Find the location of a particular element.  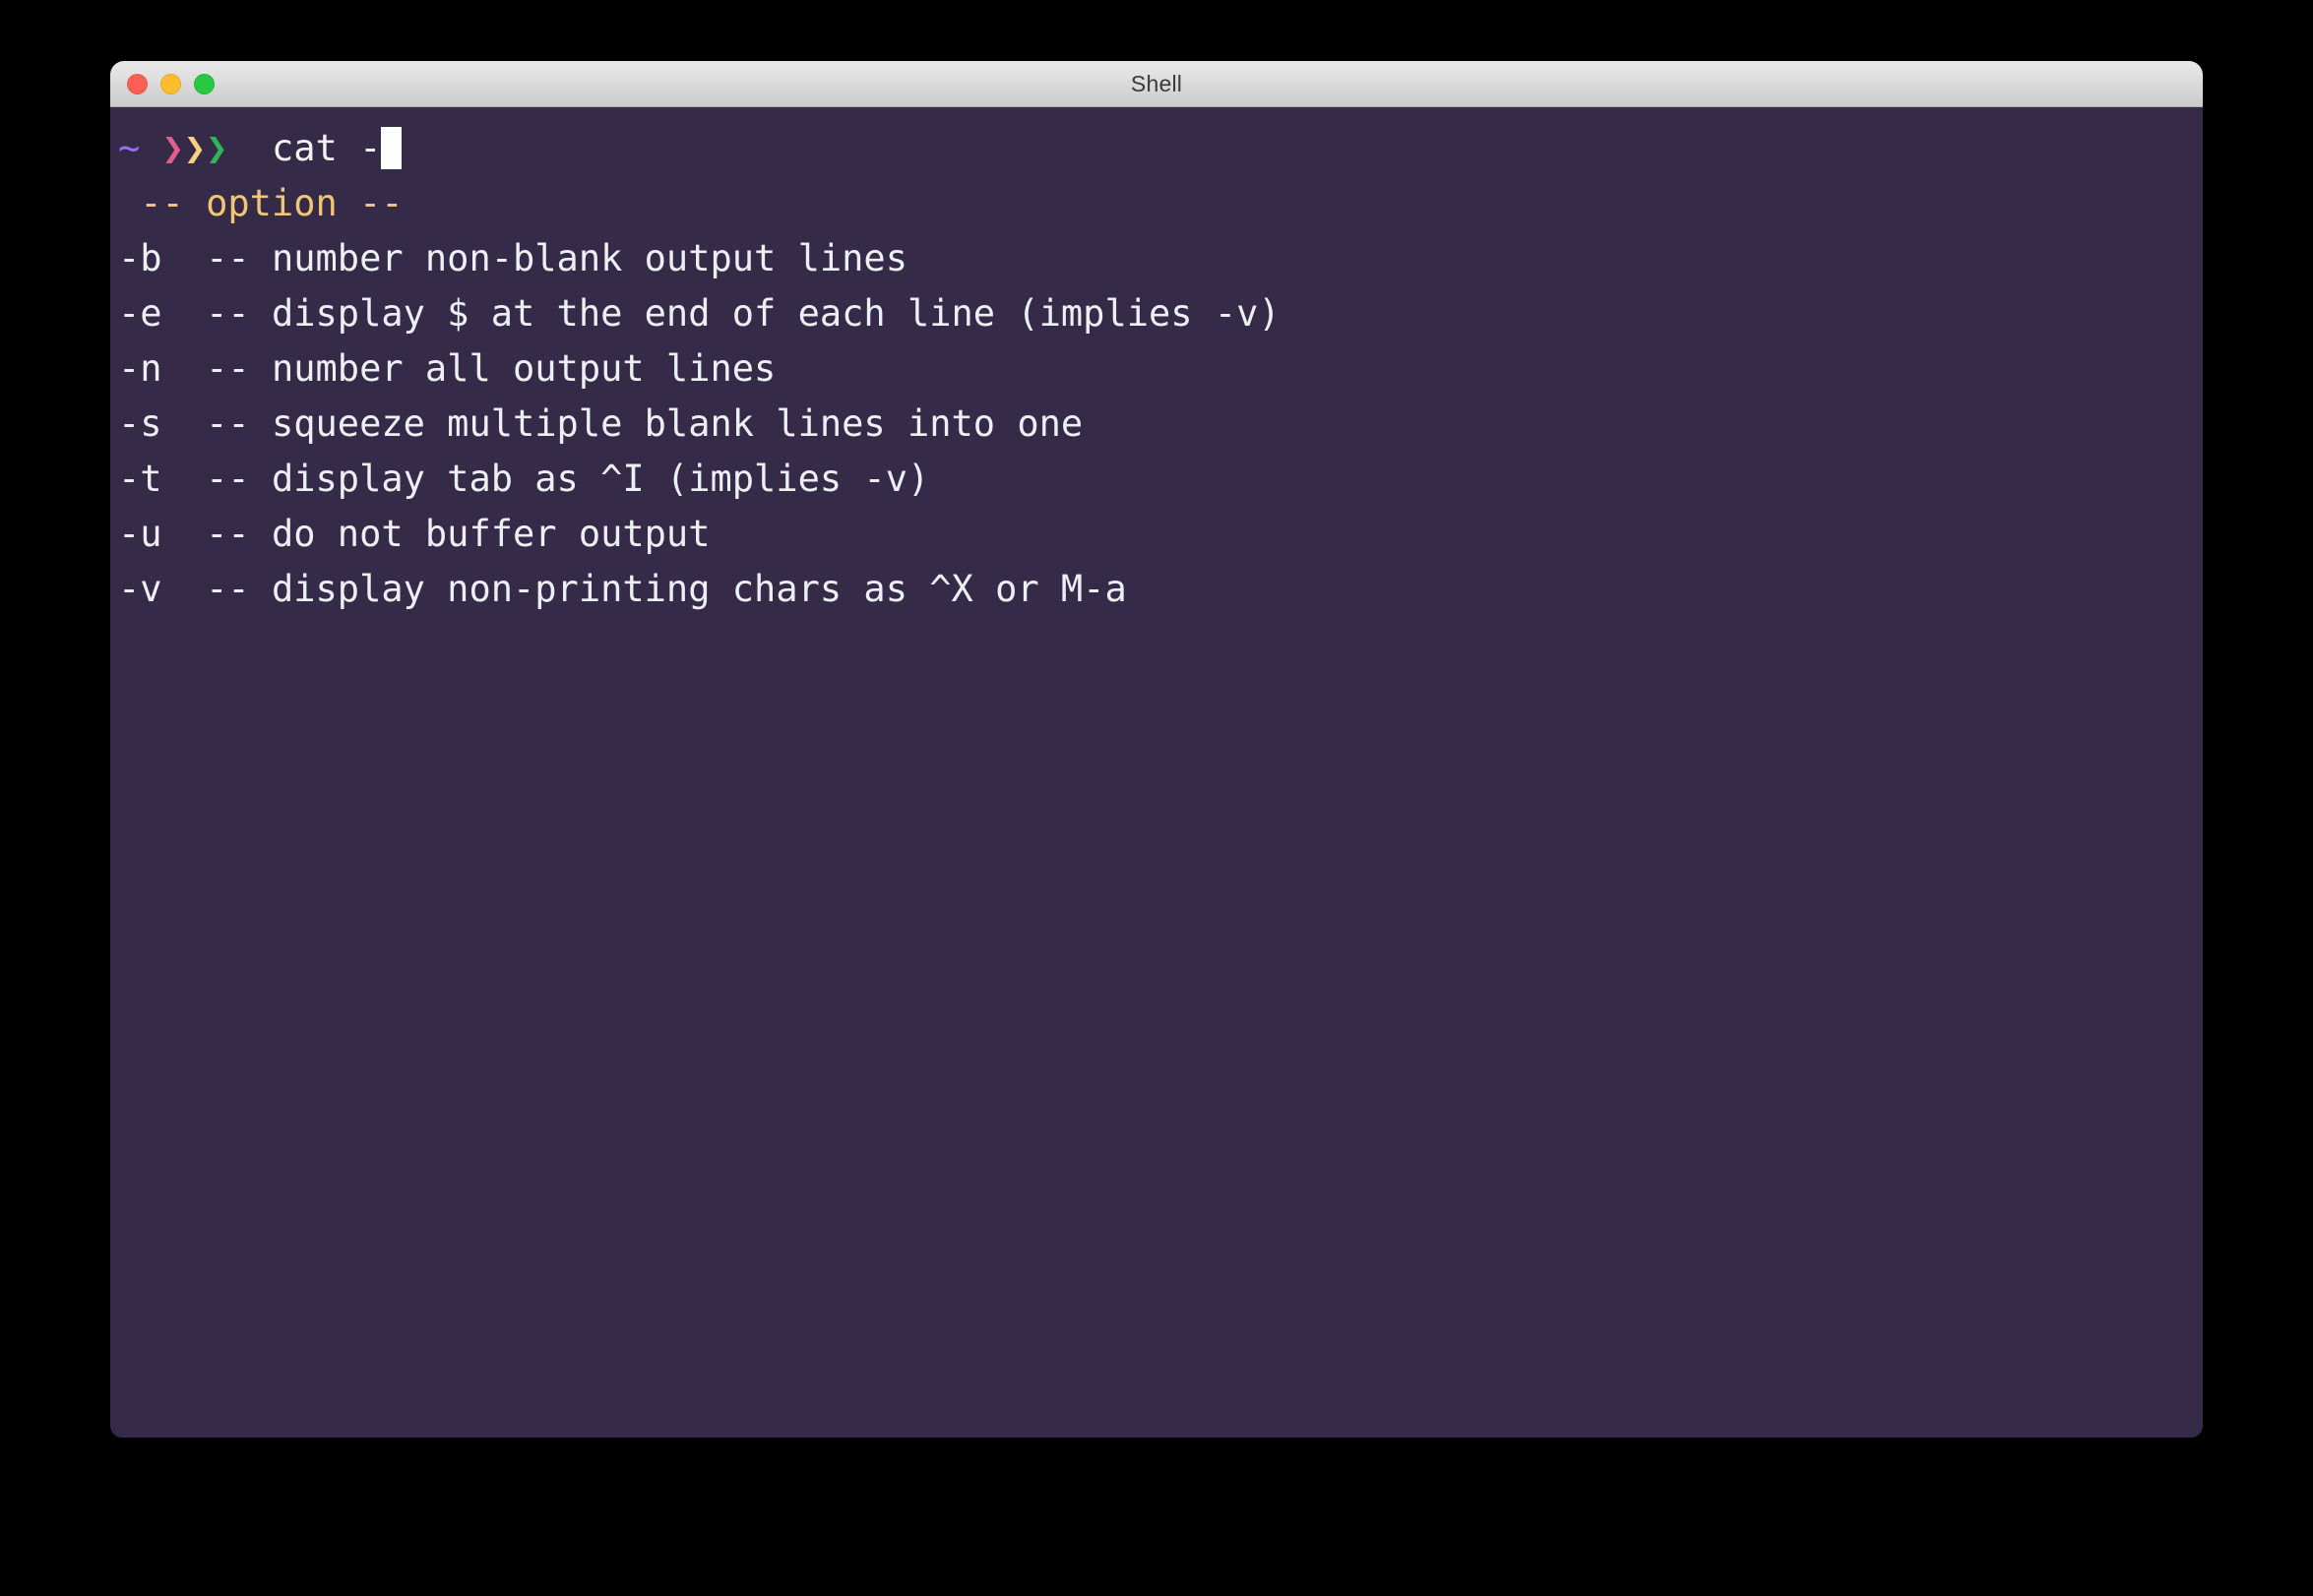

prompt-chevron-3-icon: ❯ is located at coordinates (217, 148).